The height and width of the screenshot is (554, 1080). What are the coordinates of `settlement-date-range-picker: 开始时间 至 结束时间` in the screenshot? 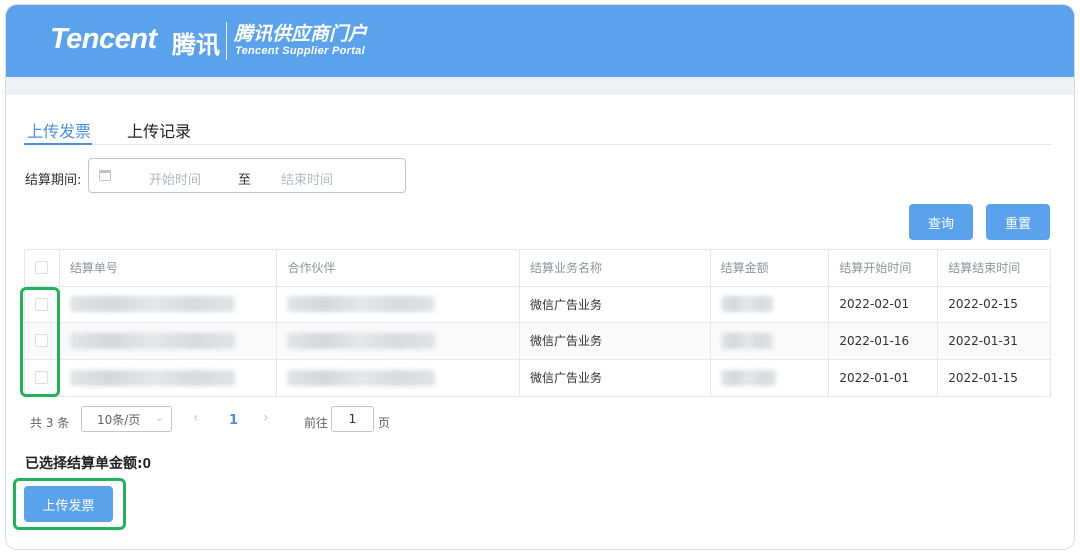 It's located at (247, 175).